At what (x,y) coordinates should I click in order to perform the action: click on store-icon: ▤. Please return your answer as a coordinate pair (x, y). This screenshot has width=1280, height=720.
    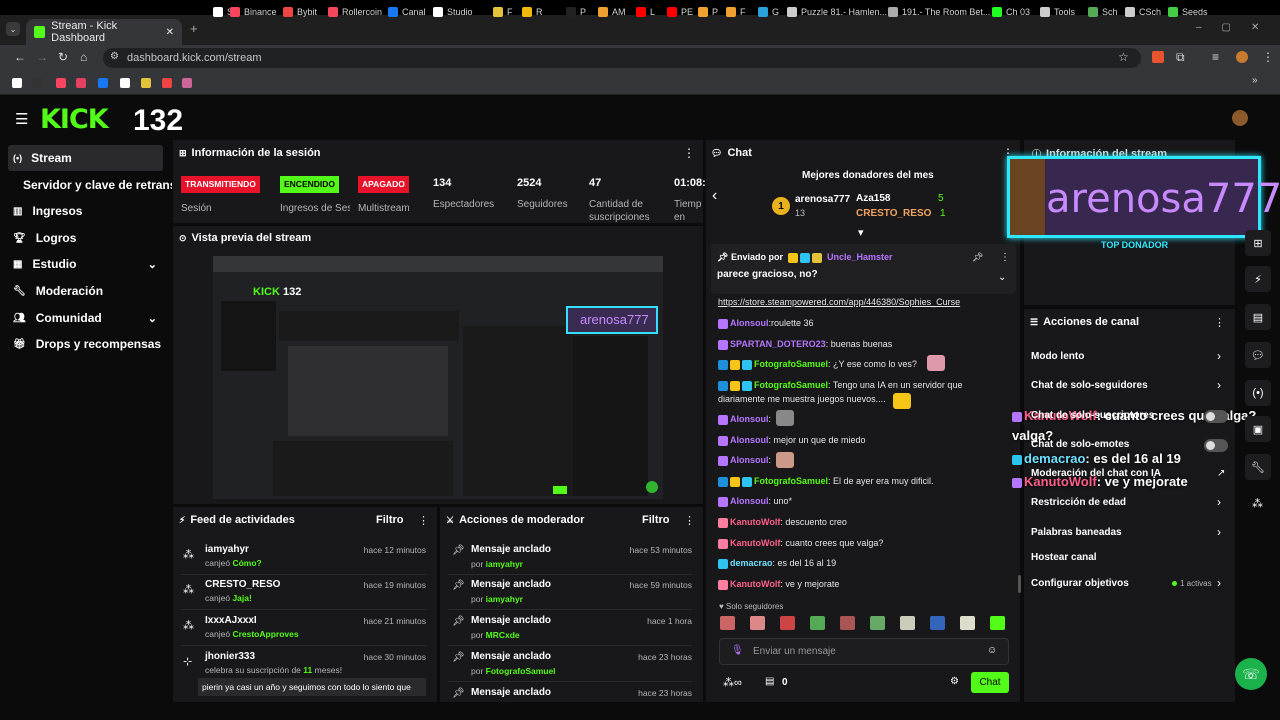
    Looking at the image, I should click on (769, 681).